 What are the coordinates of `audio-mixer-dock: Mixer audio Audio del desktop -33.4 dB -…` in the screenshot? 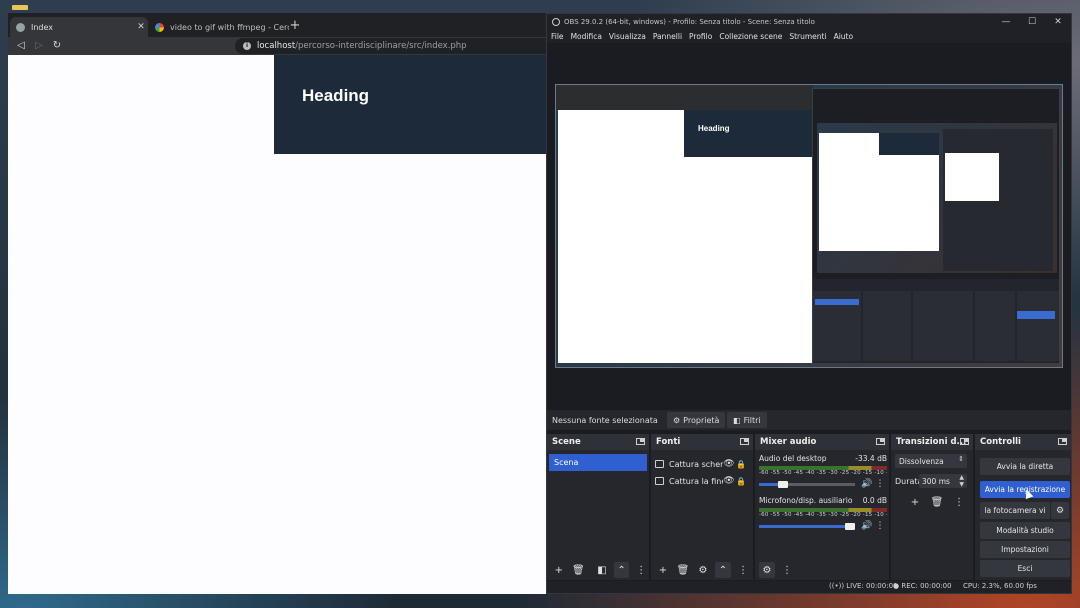 It's located at (822, 507).